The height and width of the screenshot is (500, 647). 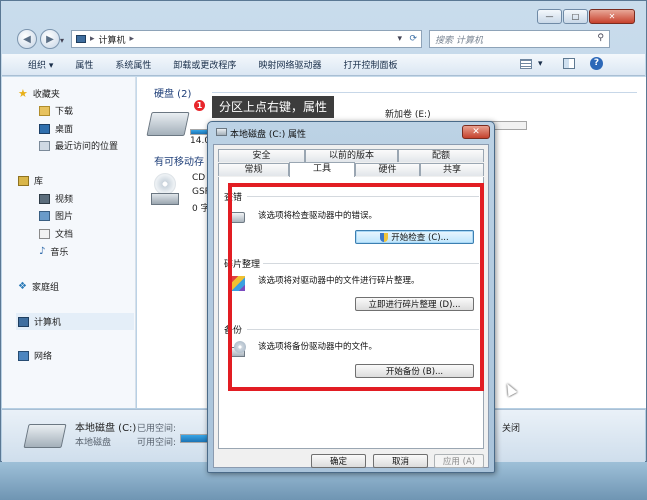 I want to click on details-used-label: 已用空间:, so click(x=157, y=429).